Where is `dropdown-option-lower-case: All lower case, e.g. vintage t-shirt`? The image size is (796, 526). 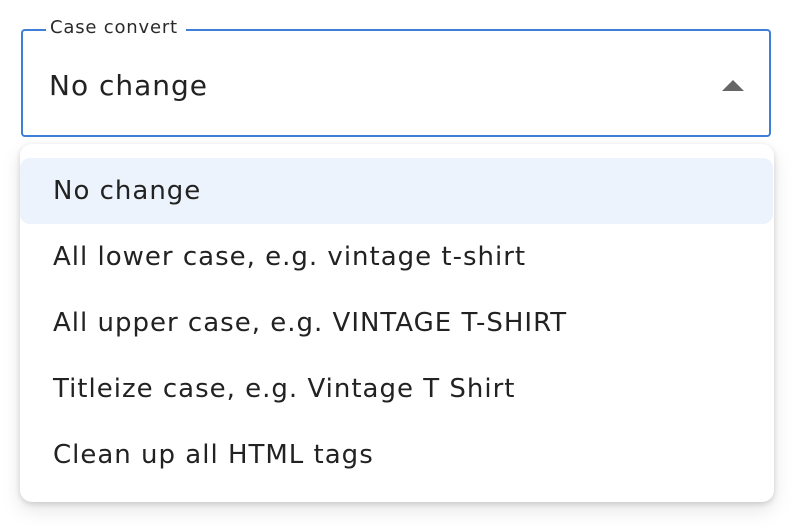 dropdown-option-lower-case: All lower case, e.g. vintage t-shirt is located at coordinates (397, 257).